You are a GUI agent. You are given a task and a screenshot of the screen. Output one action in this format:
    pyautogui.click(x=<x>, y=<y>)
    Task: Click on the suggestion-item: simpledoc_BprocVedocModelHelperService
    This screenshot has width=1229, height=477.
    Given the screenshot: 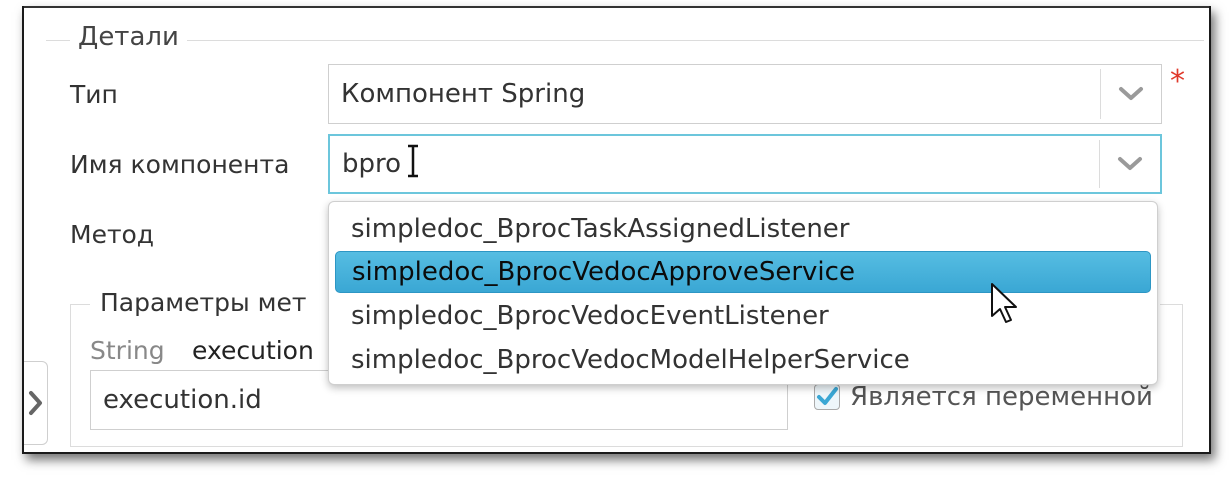 What is the action you would take?
    pyautogui.click(x=743, y=360)
    